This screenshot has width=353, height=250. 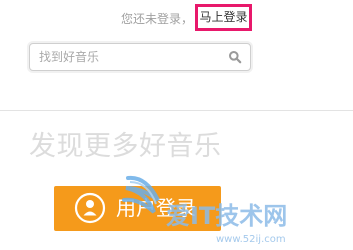 I want to click on watermark-url: www.52ij.com, so click(x=251, y=239).